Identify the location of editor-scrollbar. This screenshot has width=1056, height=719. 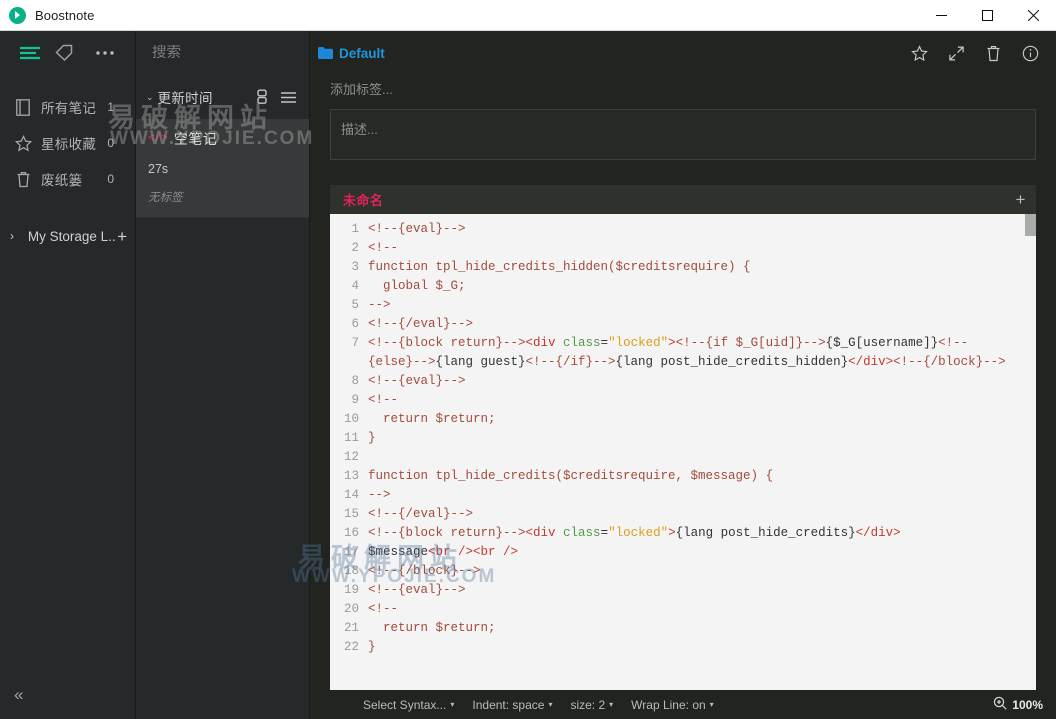
(1030, 452).